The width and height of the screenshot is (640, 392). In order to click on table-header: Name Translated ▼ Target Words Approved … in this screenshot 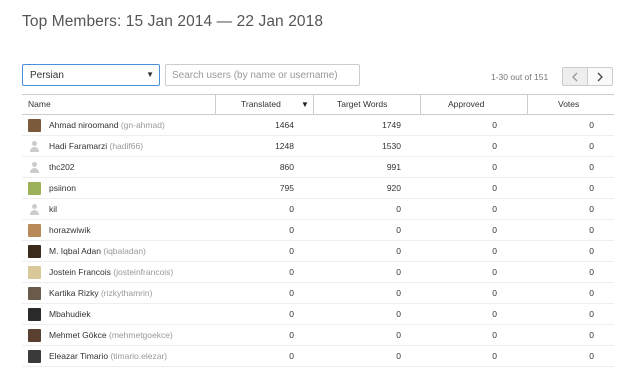, I will do `click(318, 104)`.